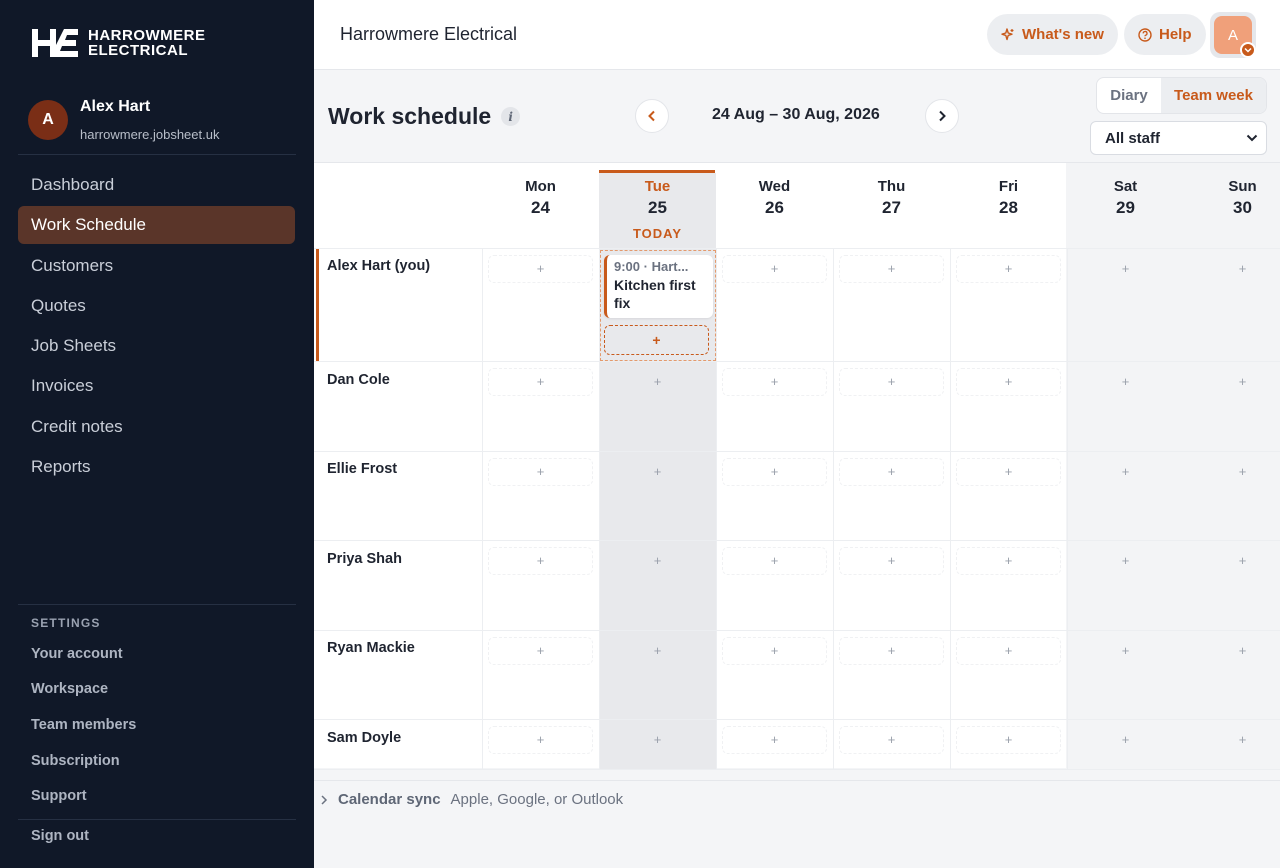  Describe the element at coordinates (156, 225) in the screenshot. I see `nav-item-work-schedule: Work Schedule` at that location.